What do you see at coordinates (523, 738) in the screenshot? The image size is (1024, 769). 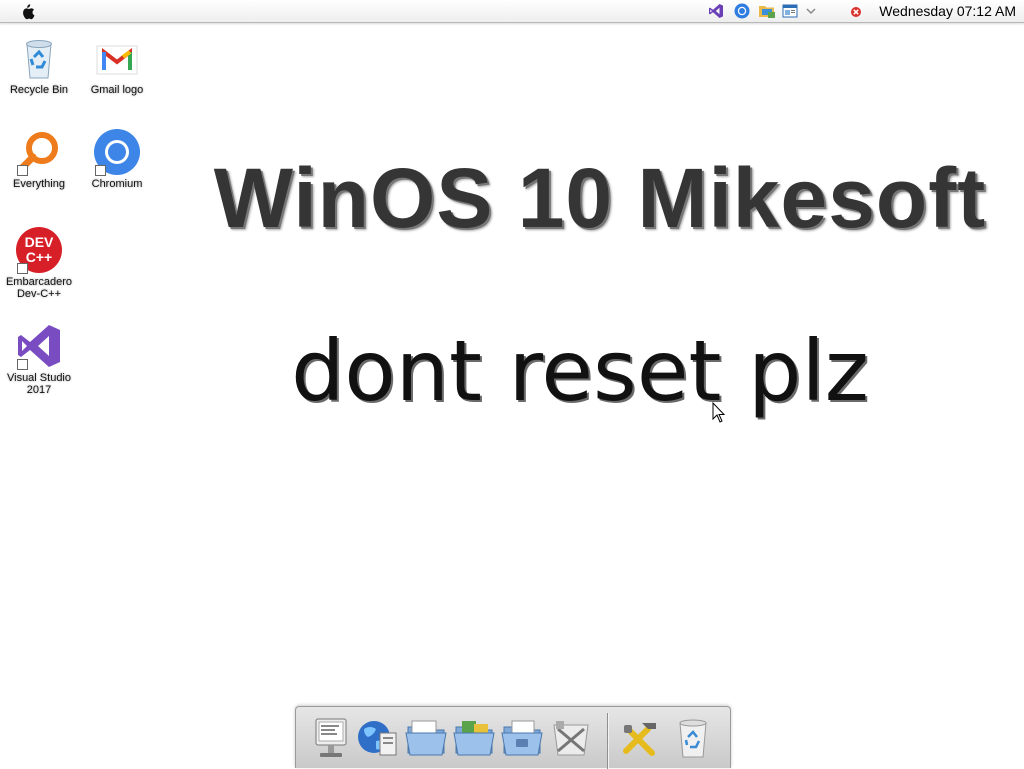 I see `documents-folder-icon` at bounding box center [523, 738].